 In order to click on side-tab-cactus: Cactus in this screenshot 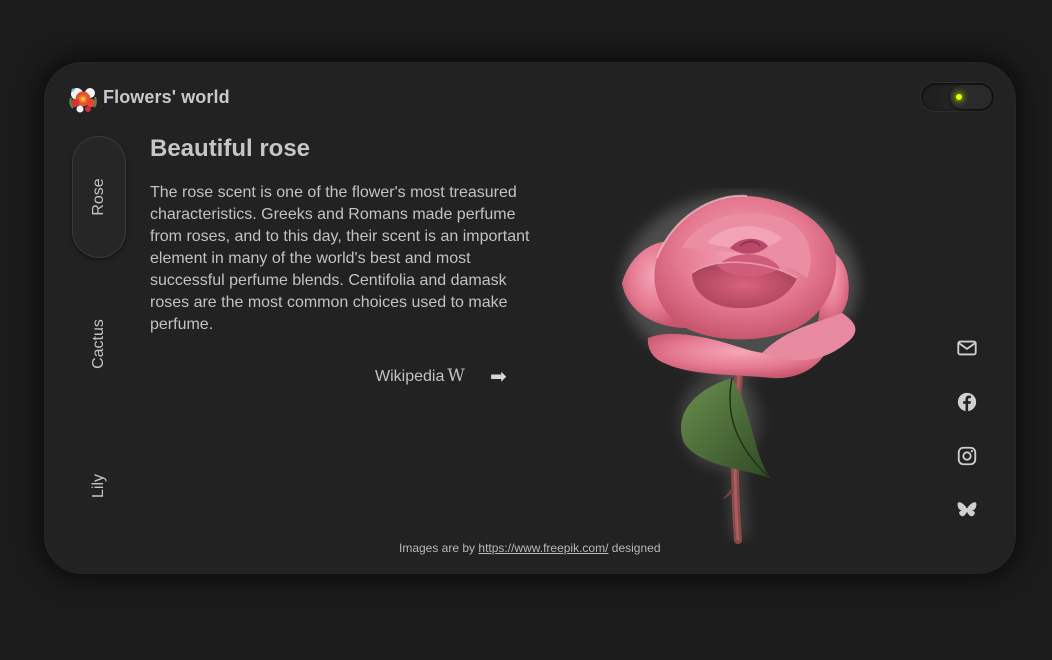, I will do `click(99, 344)`.